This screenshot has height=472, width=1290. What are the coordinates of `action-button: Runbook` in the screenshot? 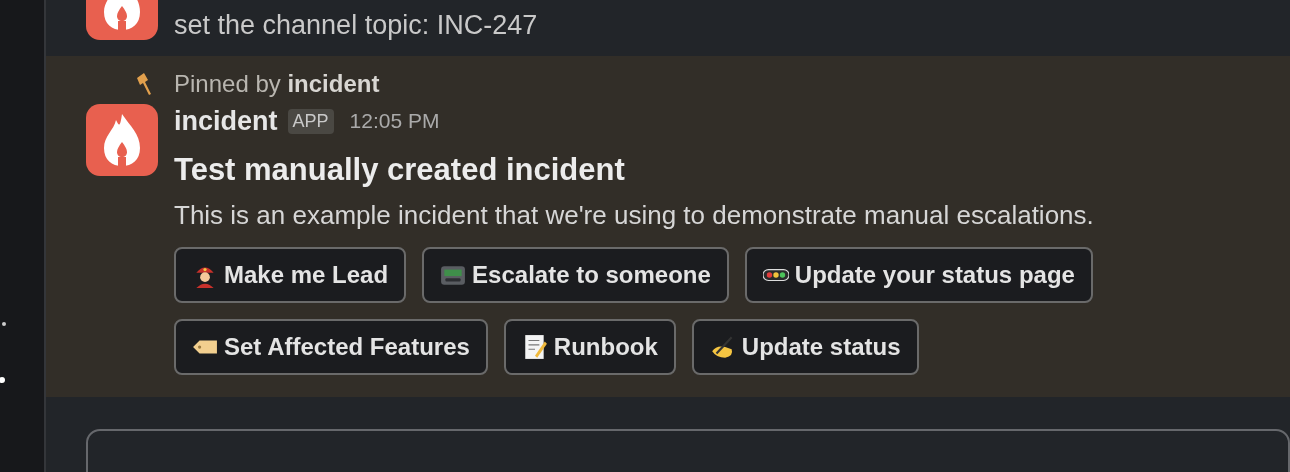 It's located at (589, 347).